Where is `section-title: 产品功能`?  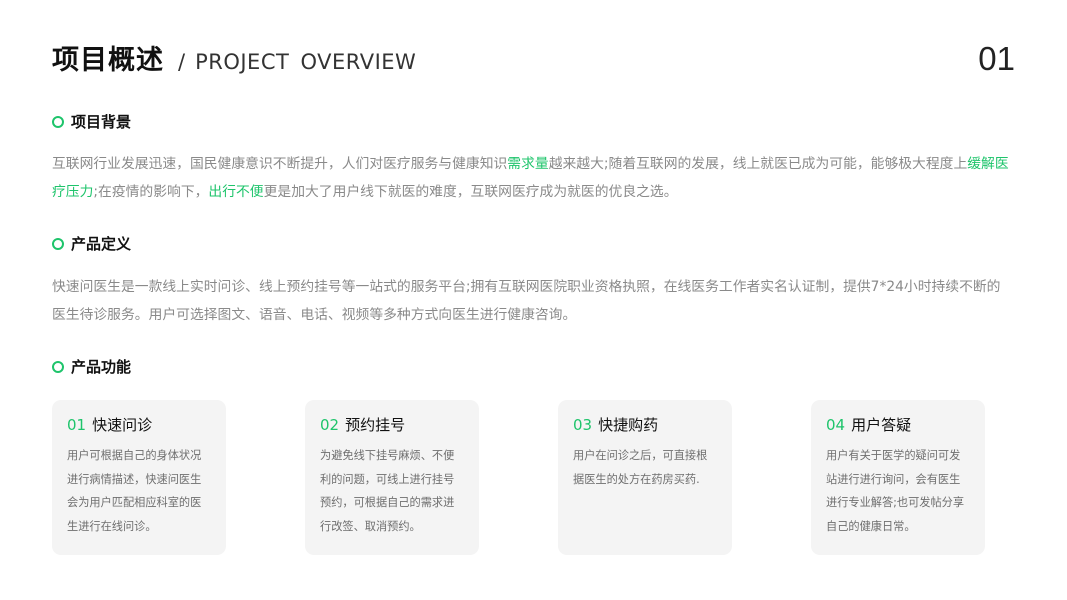 section-title: 产品功能 is located at coordinates (101, 367).